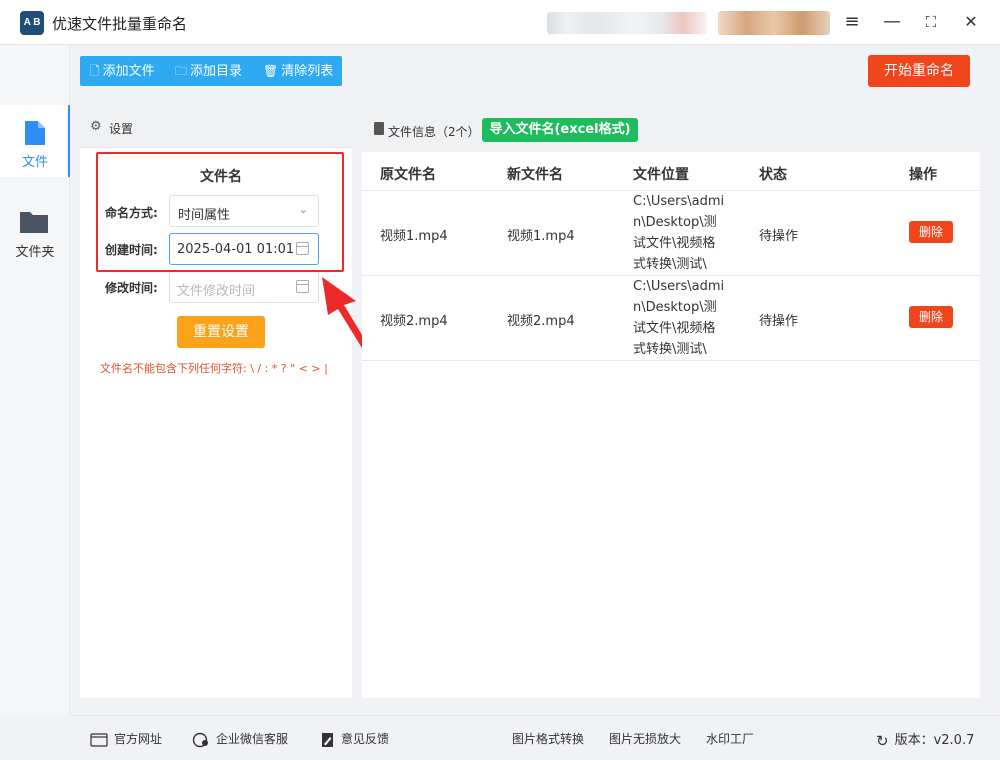 The width and height of the screenshot is (1000, 760). What do you see at coordinates (35, 133) in the screenshot?
I see `file-icon` at bounding box center [35, 133].